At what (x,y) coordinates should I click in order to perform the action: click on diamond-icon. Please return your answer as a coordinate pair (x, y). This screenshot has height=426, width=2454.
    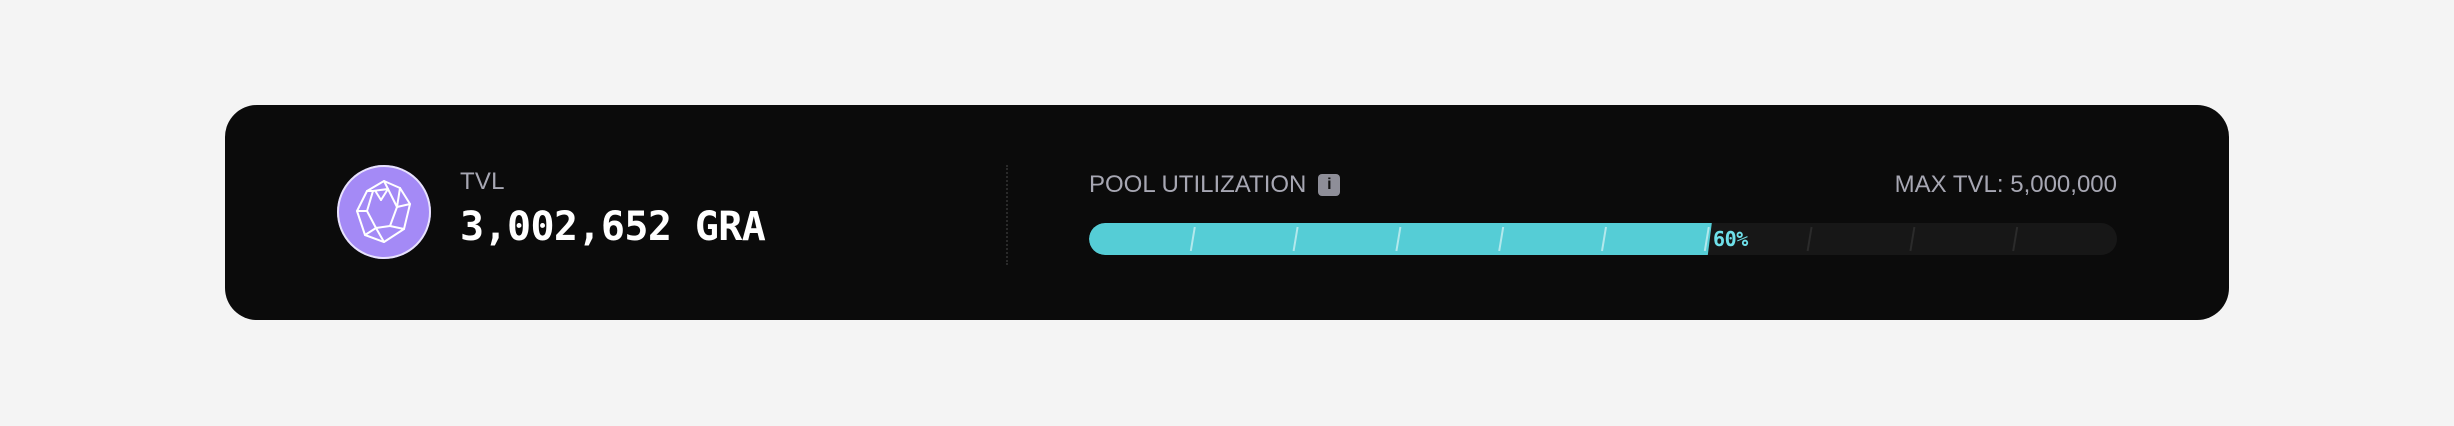
    Looking at the image, I should click on (384, 212).